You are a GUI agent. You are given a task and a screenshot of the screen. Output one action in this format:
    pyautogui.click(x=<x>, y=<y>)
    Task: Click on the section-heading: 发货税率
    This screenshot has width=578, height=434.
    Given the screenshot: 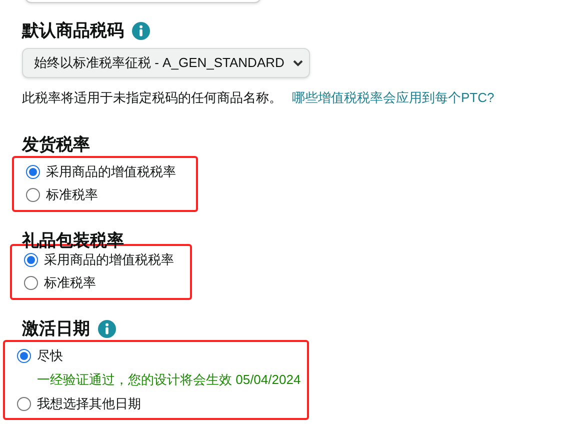 What is the action you would take?
    pyautogui.click(x=56, y=145)
    